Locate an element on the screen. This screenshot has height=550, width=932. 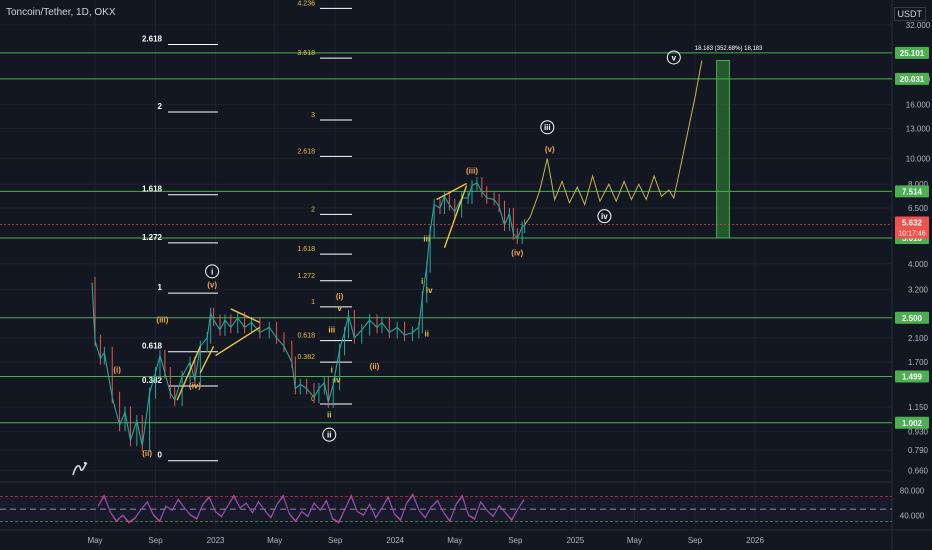
fib-mid-label: 2.618 is located at coordinates (306, 151).